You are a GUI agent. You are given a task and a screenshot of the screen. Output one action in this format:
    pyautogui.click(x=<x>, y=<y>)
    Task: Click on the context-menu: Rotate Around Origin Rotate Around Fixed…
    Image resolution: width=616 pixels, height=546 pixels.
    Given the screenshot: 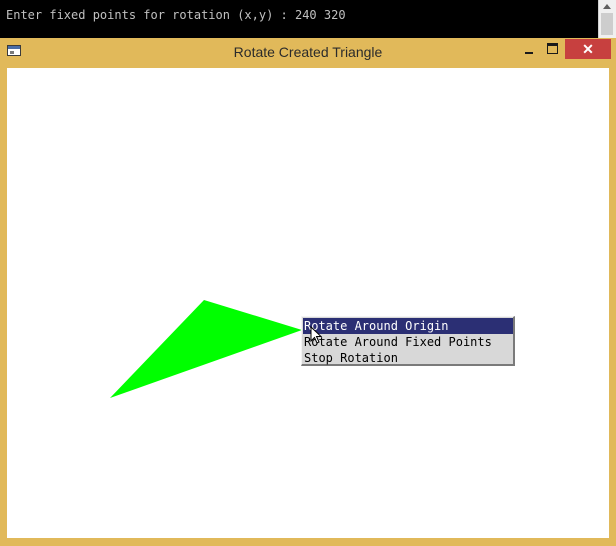 What is the action you would take?
    pyautogui.click(x=408, y=341)
    